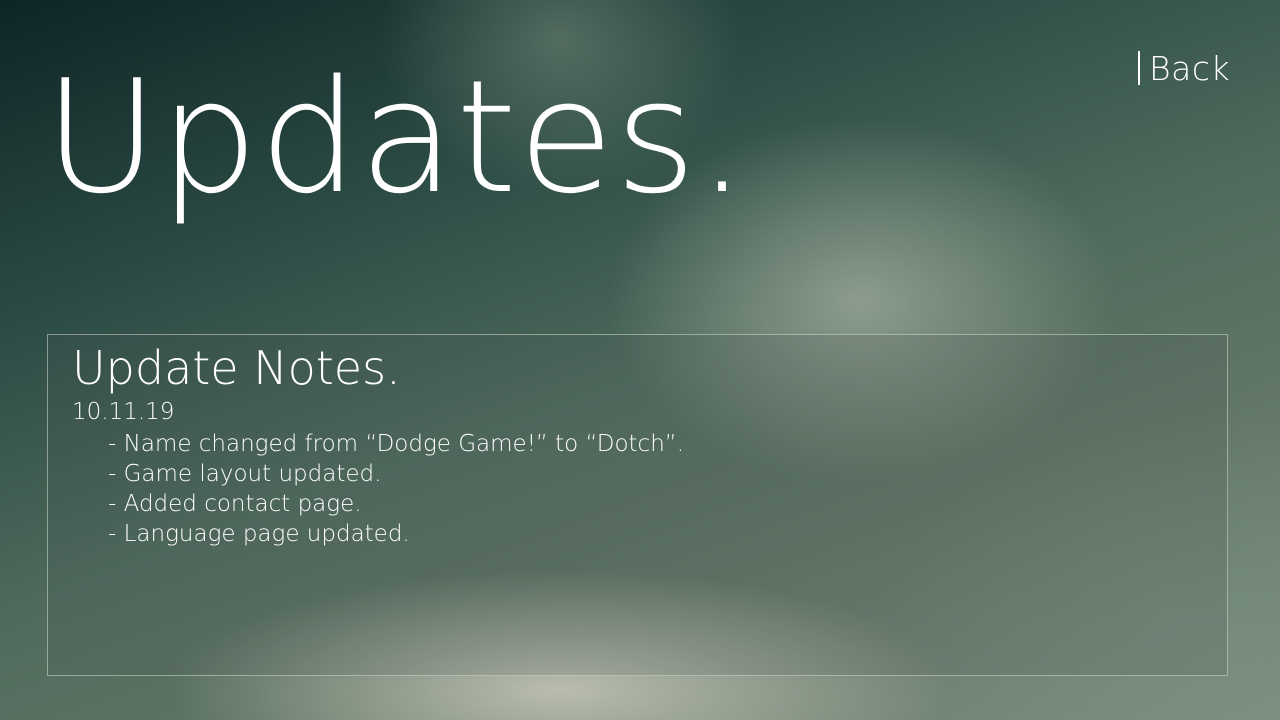 This screenshot has height=720, width=1280. What do you see at coordinates (123, 412) in the screenshot?
I see `update-date: 10.11.19` at bounding box center [123, 412].